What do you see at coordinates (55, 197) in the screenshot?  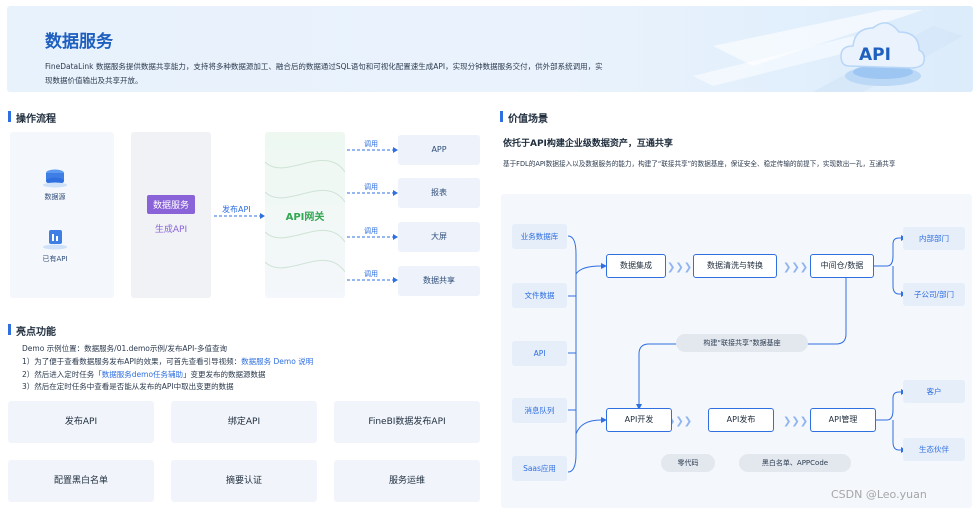 I see `source-label: 数据源` at bounding box center [55, 197].